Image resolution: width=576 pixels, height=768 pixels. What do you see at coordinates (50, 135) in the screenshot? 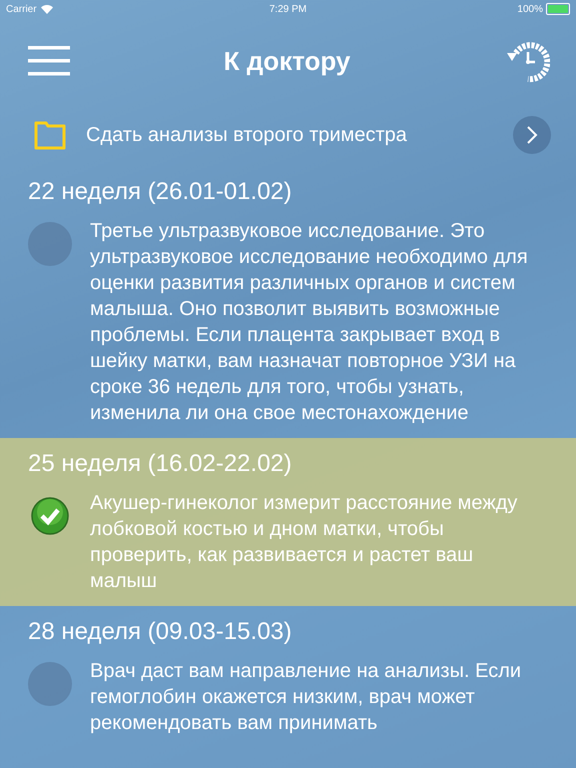
I see `folder-icon` at bounding box center [50, 135].